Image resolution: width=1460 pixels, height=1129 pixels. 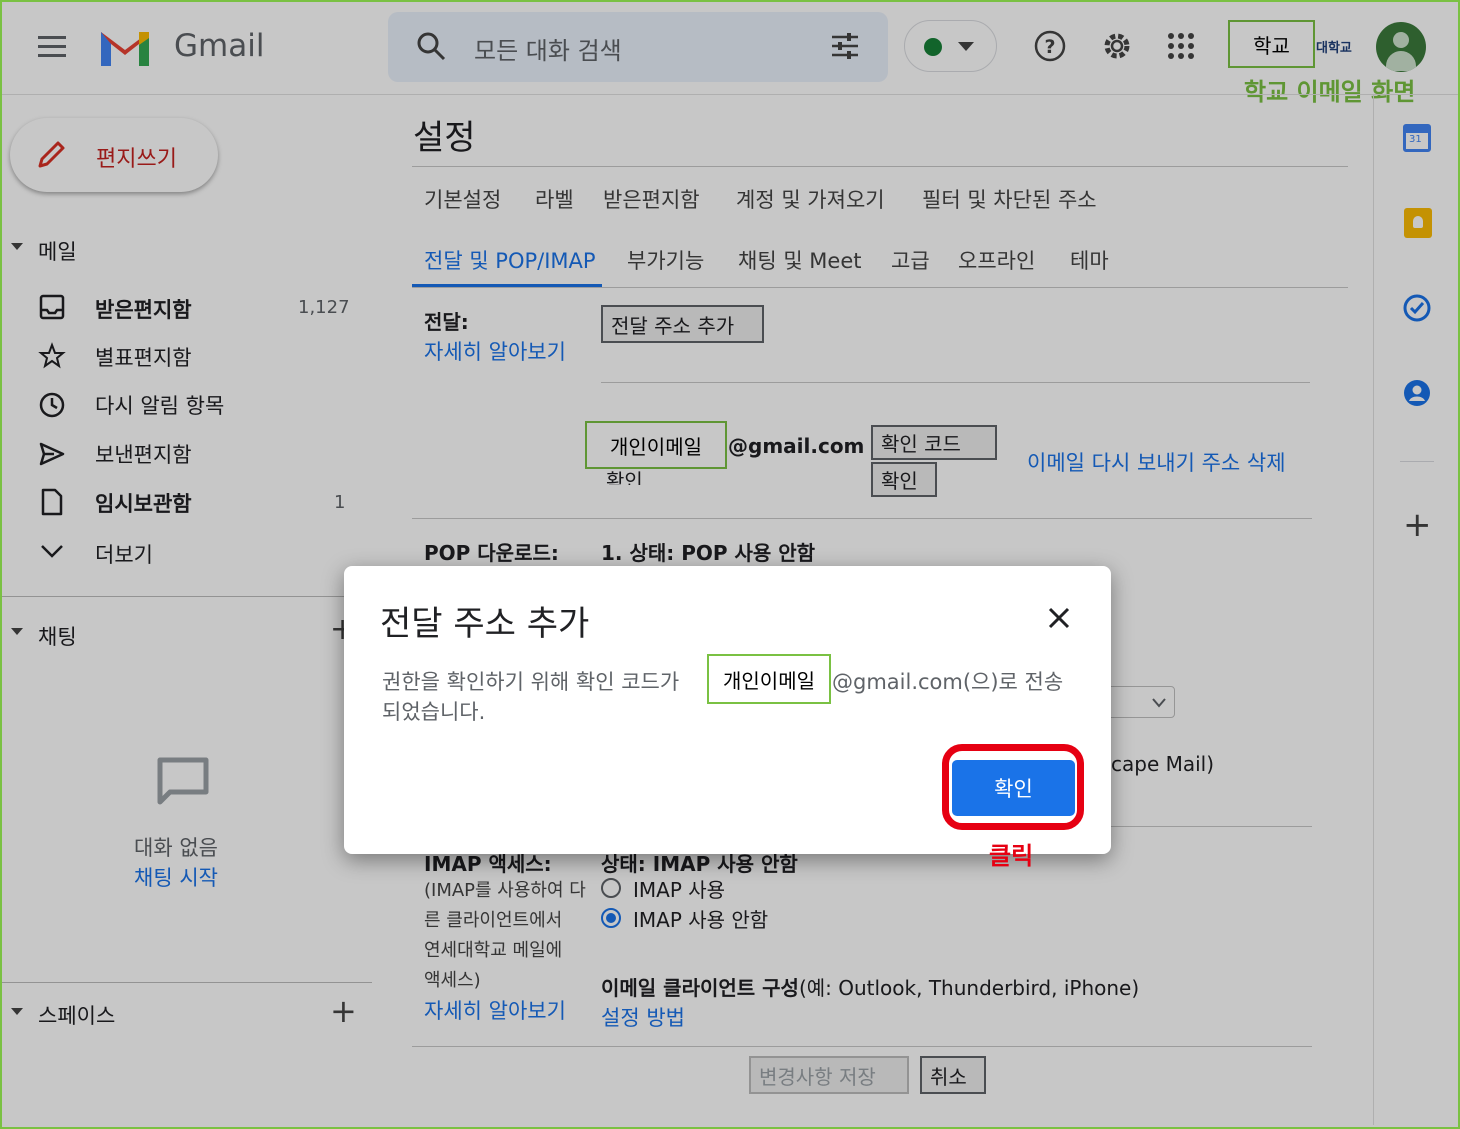 What do you see at coordinates (1013, 787) in the screenshot?
I see `click-highlight-ring` at bounding box center [1013, 787].